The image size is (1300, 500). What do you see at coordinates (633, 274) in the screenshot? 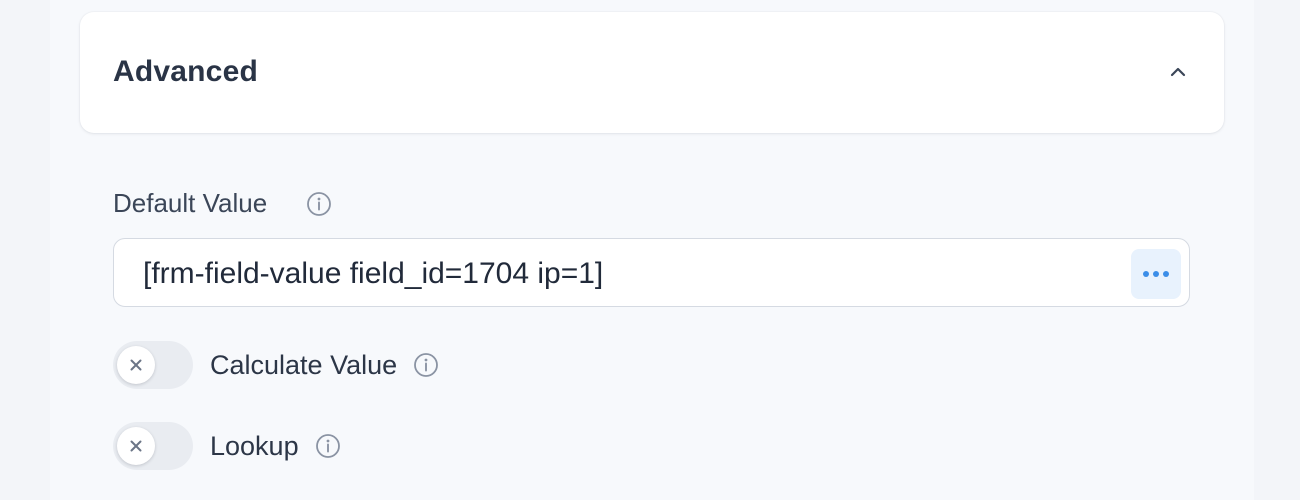
I see `default-value-input` at bounding box center [633, 274].